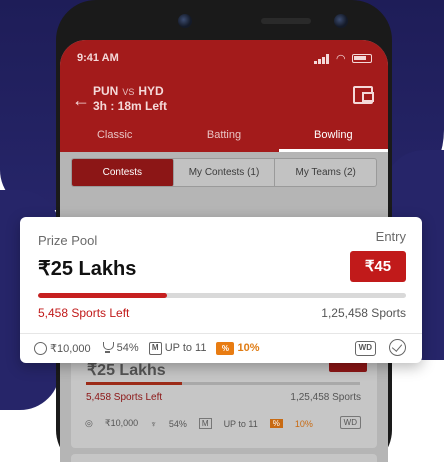  What do you see at coordinates (225, 348) in the screenshot?
I see `bonus-icon: %` at bounding box center [225, 348].